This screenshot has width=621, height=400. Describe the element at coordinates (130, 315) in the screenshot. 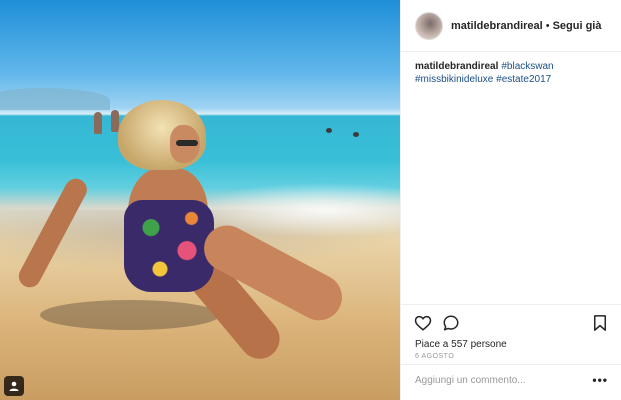

I see `photo-subject-shadow` at that location.